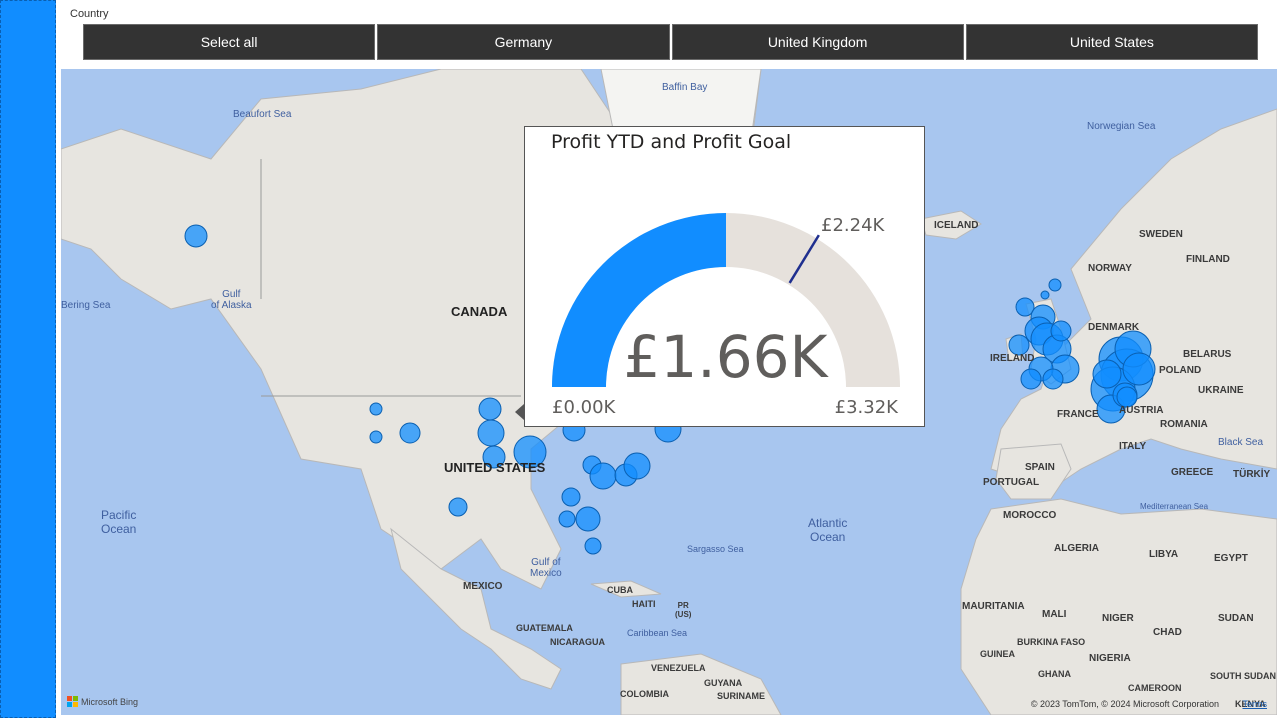  Describe the element at coordinates (1161, 234) in the screenshot. I see `map-label-sweden: SWEDEN` at that location.